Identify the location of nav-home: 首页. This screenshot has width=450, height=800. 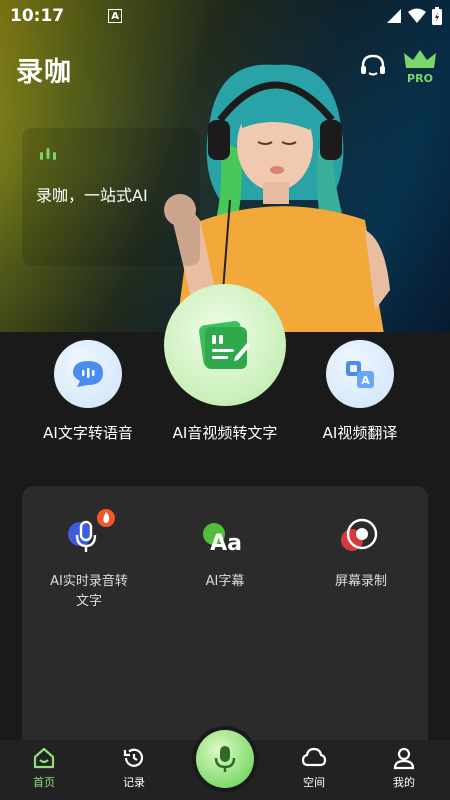
(44, 768).